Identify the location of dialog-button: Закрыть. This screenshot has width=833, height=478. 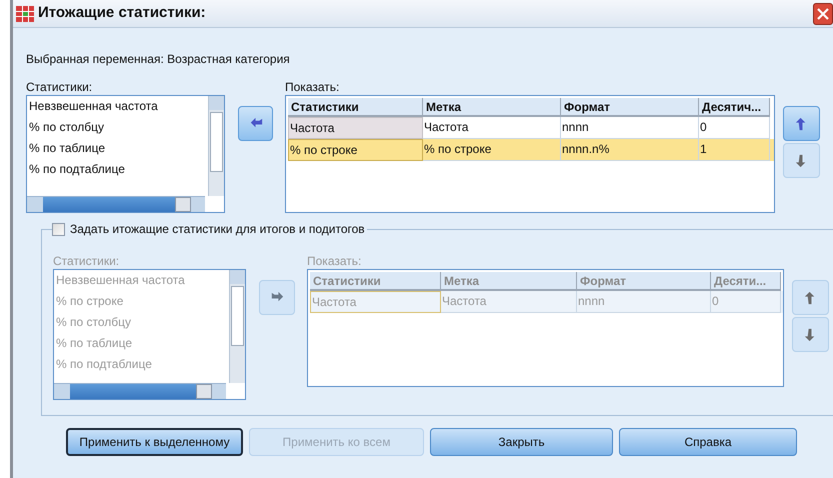
(521, 442).